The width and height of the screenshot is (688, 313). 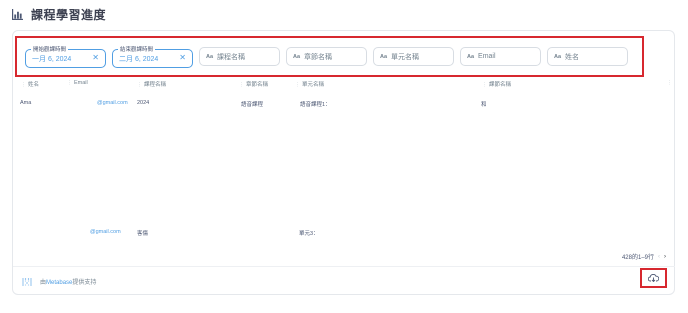 I want to click on cell-course: 客傷, so click(x=143, y=234).